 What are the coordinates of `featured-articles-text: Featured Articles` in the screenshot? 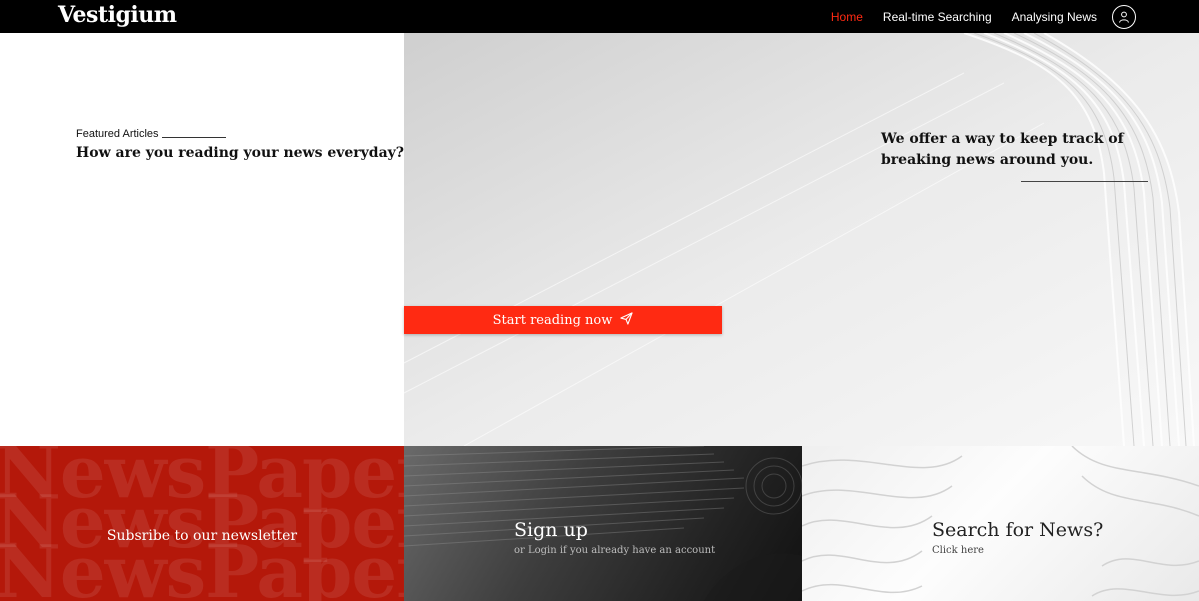 It's located at (117, 134).